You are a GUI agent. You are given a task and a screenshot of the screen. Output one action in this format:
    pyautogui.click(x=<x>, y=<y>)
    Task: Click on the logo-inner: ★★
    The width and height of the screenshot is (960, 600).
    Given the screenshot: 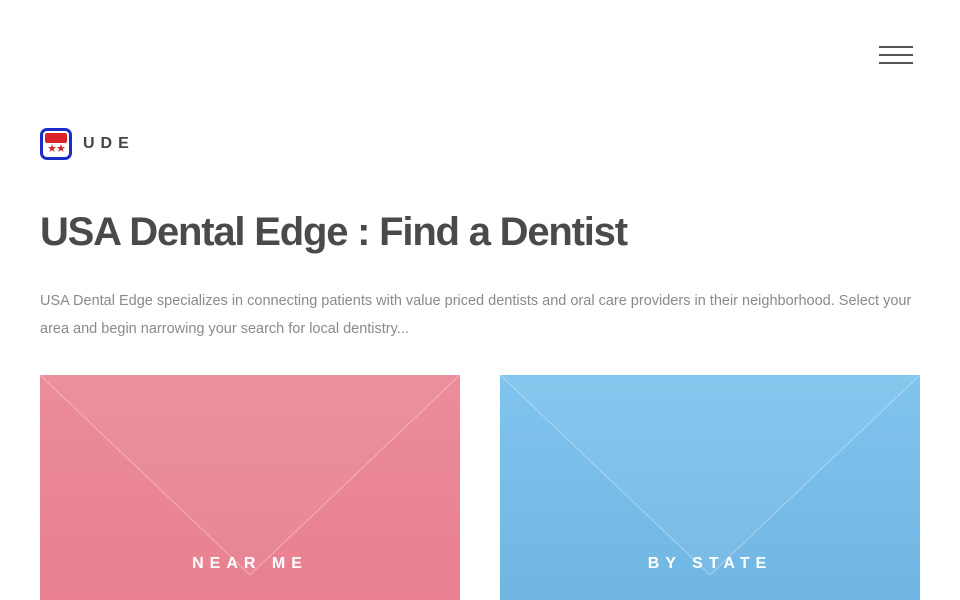 What is the action you would take?
    pyautogui.click(x=56, y=144)
    